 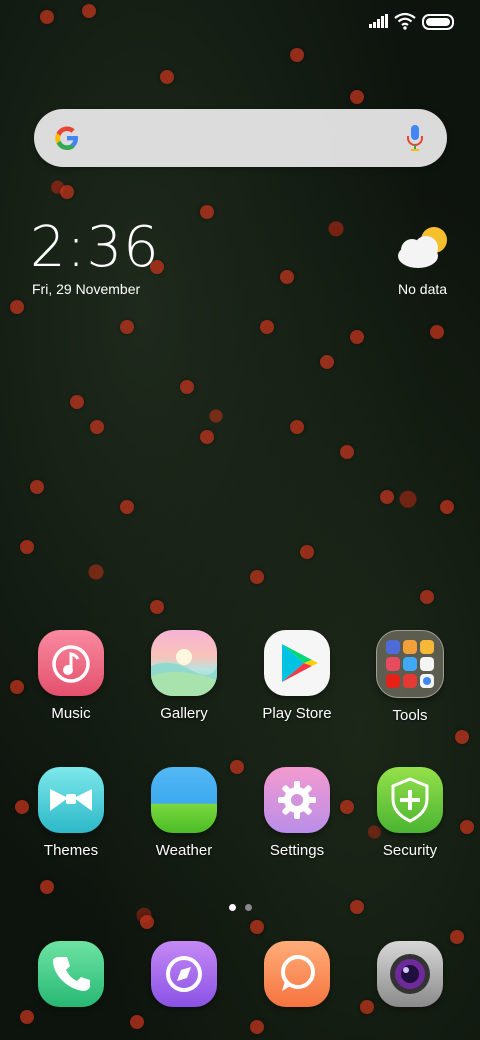 I want to click on app-label: Tools, so click(x=410, y=715).